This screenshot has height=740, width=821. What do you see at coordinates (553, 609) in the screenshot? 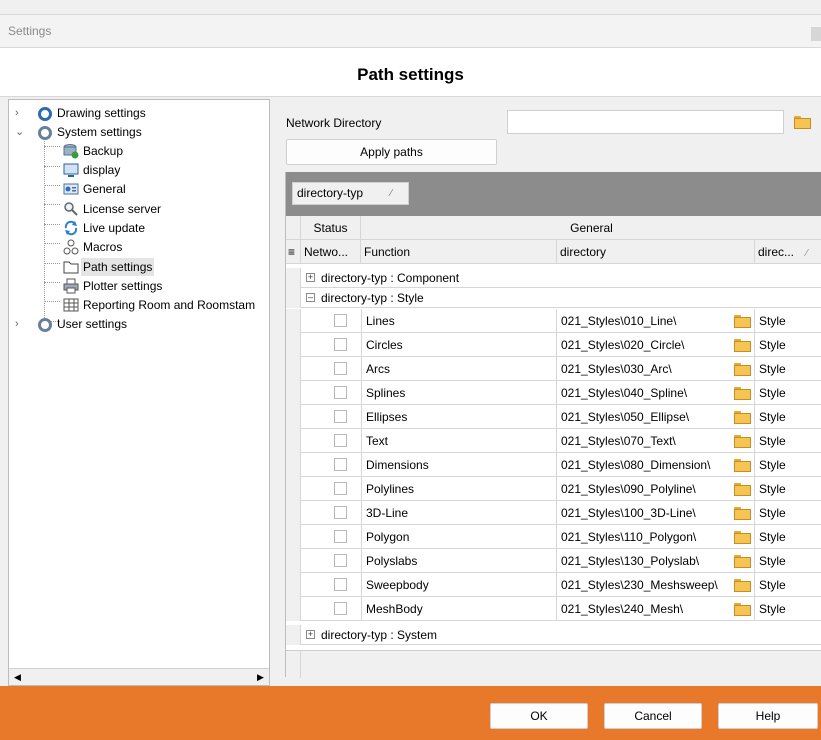
I see `table-row: MeshBody 021_Styles\240_Mesh\ Style` at bounding box center [553, 609].